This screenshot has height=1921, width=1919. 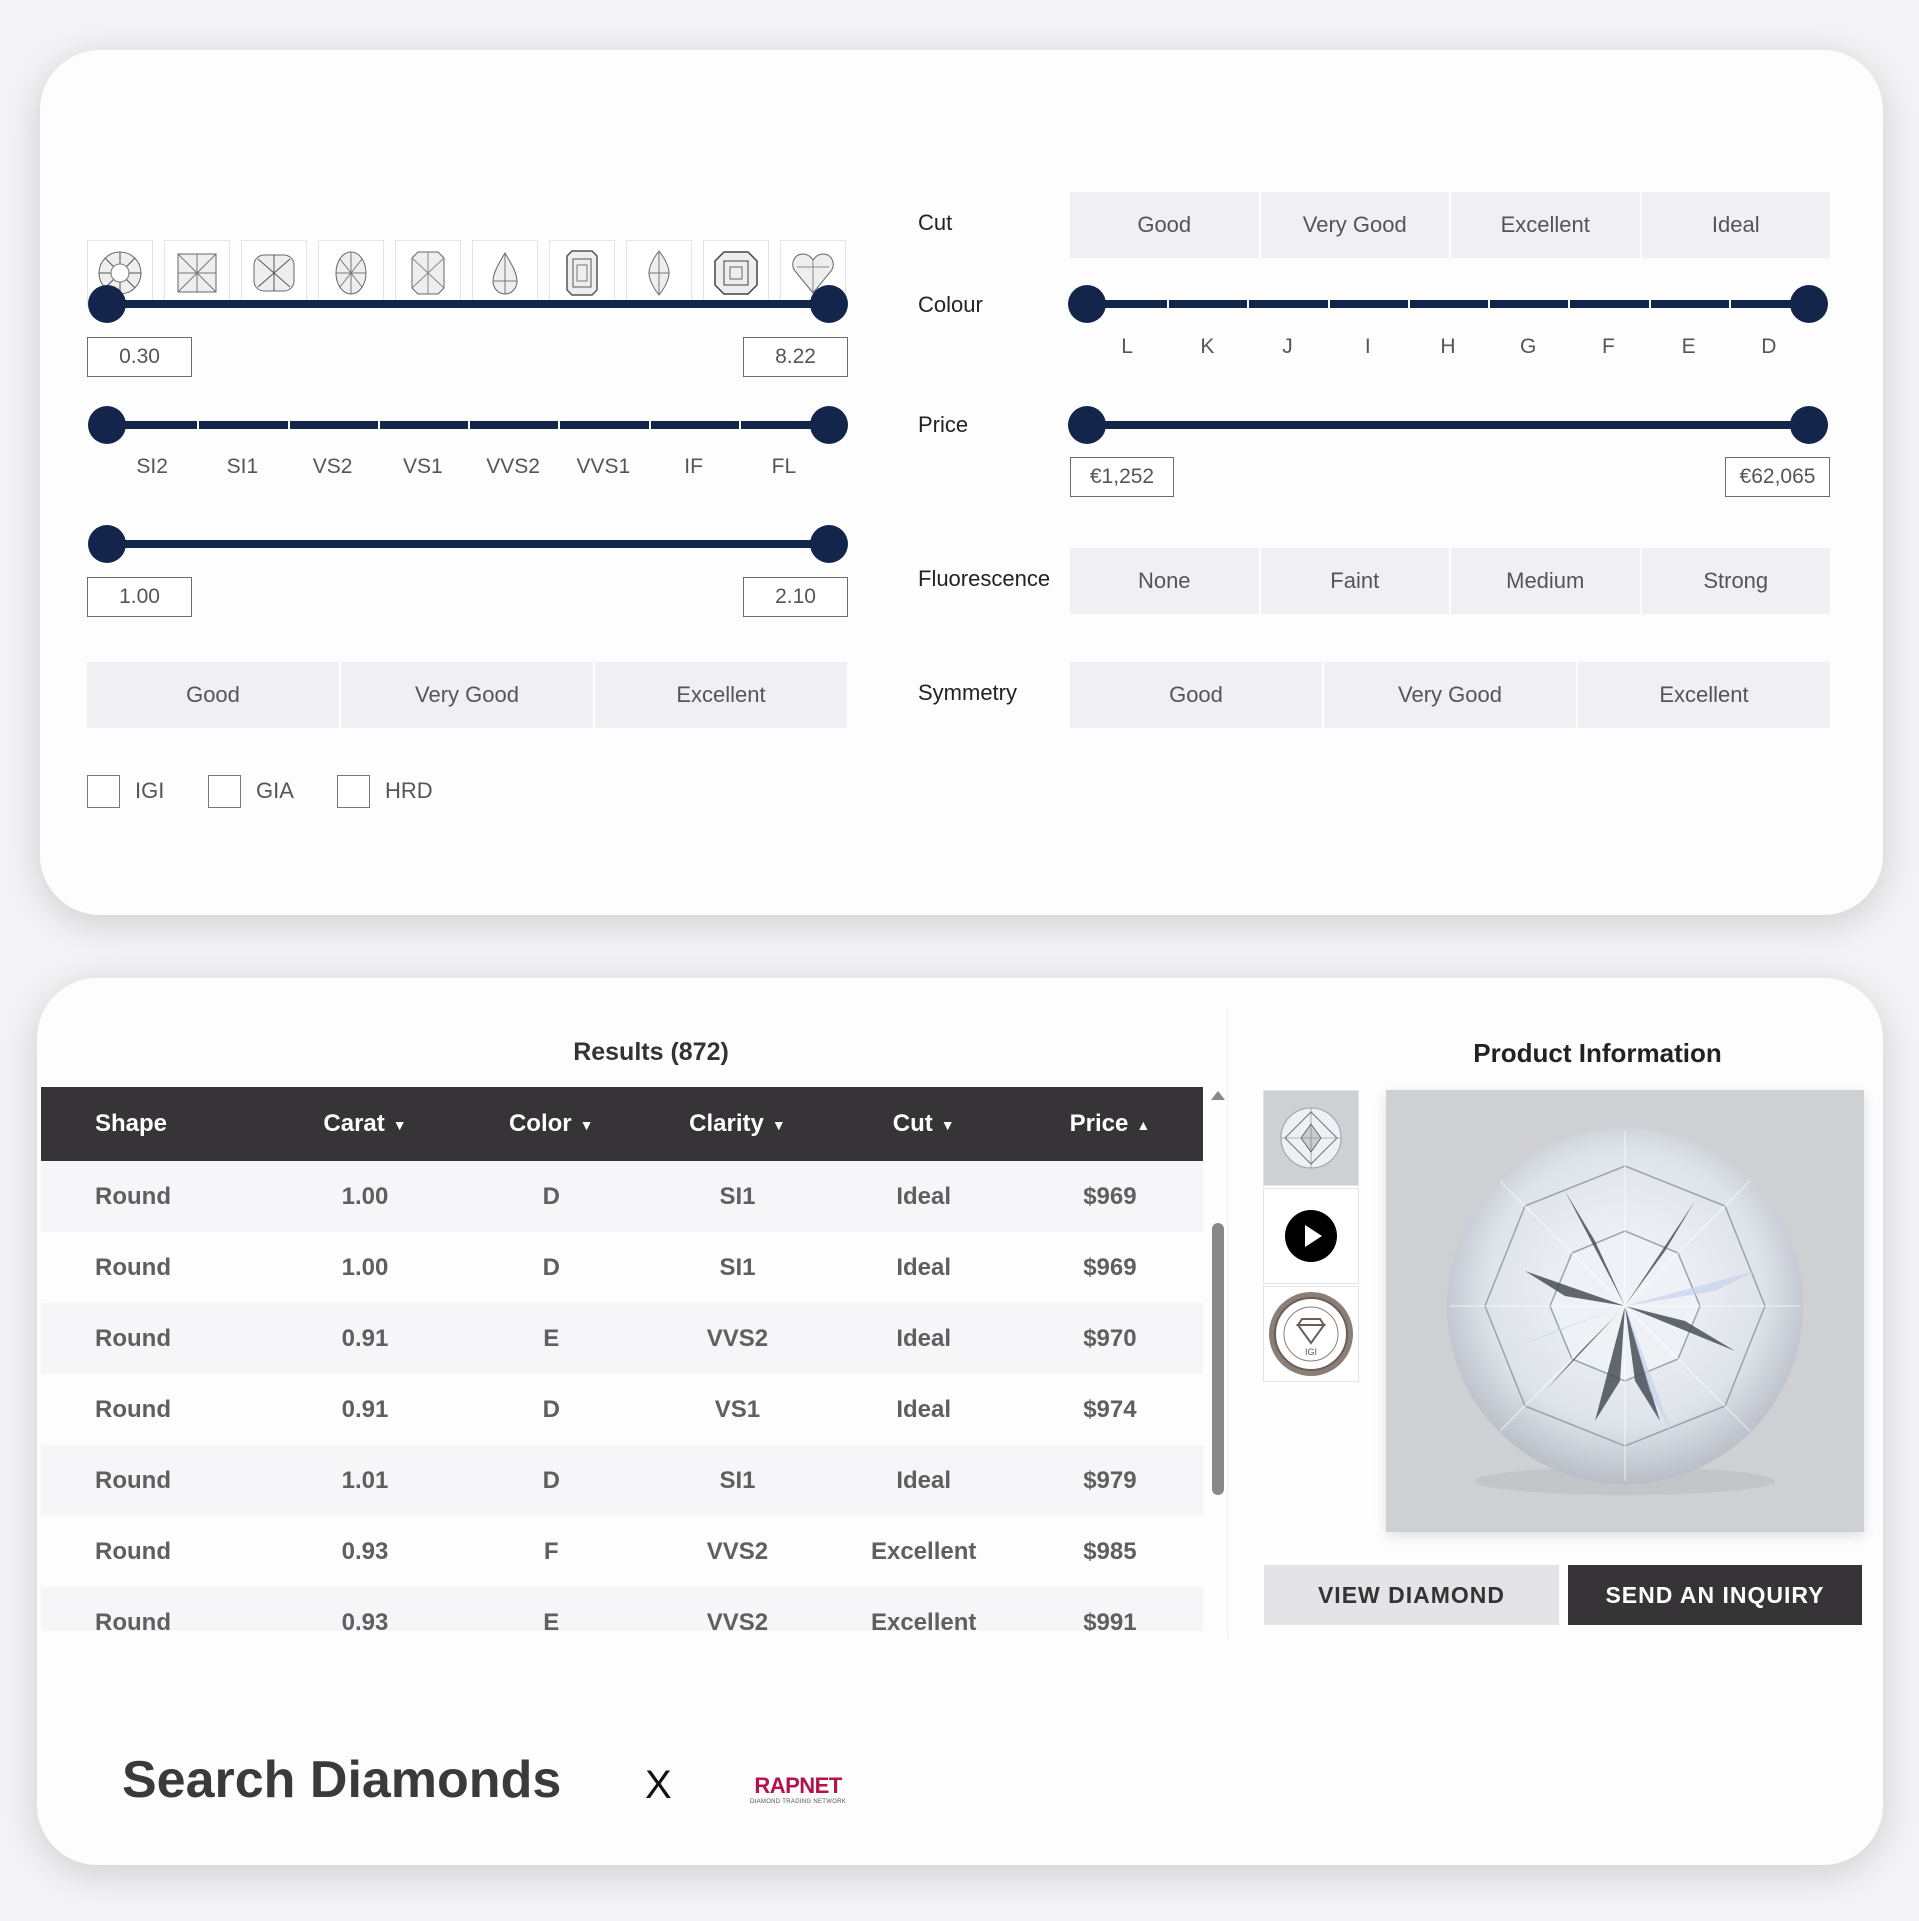 I want to click on clarity-label-si2: SI2, so click(x=152, y=467).